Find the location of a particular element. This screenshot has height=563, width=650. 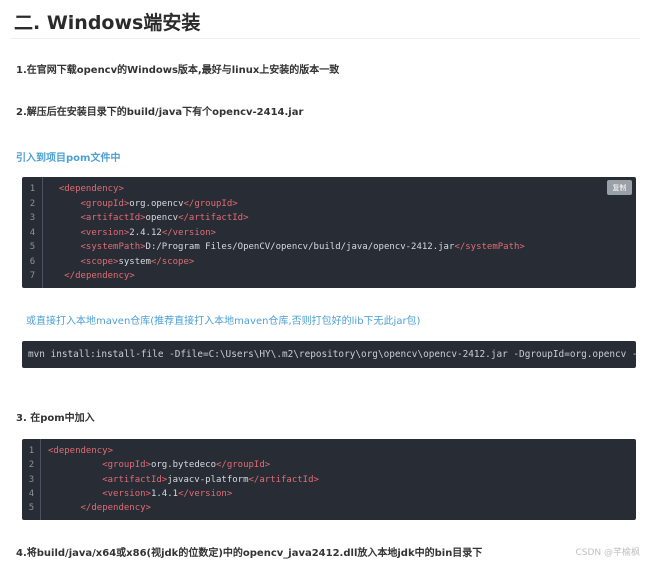

code-line: <version>1.4.1</version> is located at coordinates (140, 494).